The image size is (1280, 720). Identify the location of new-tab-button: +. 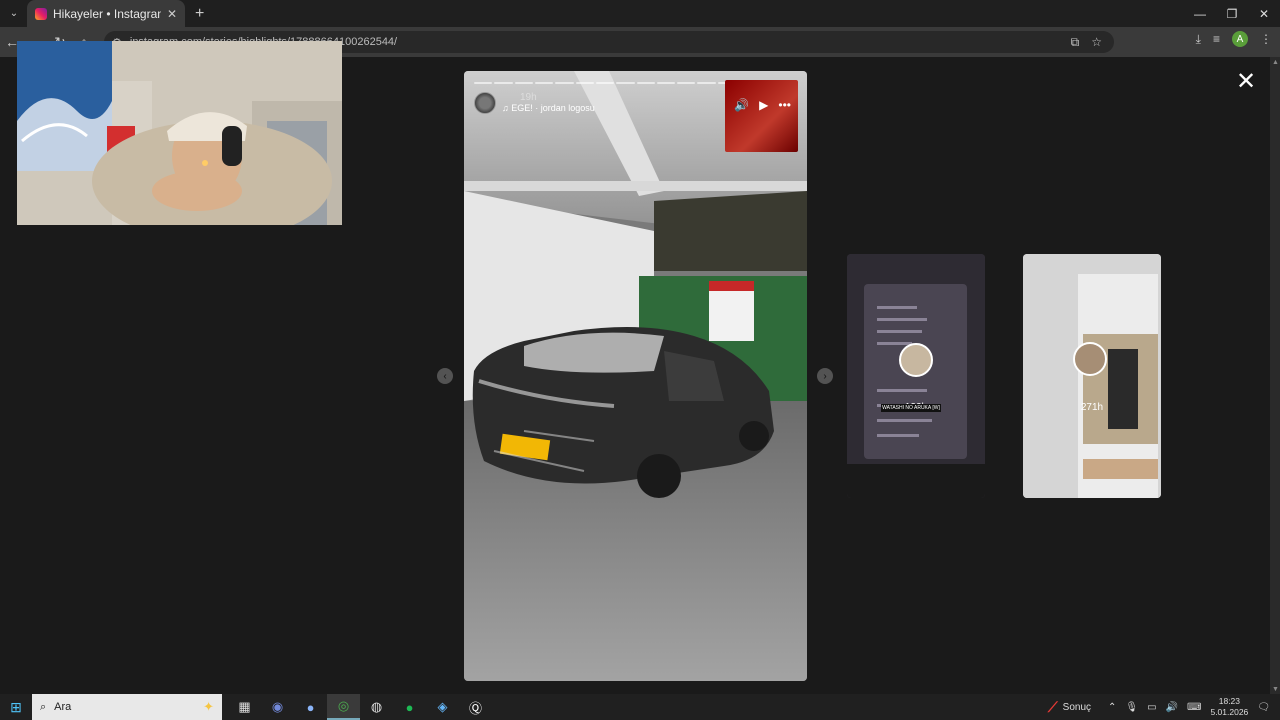
(199, 14).